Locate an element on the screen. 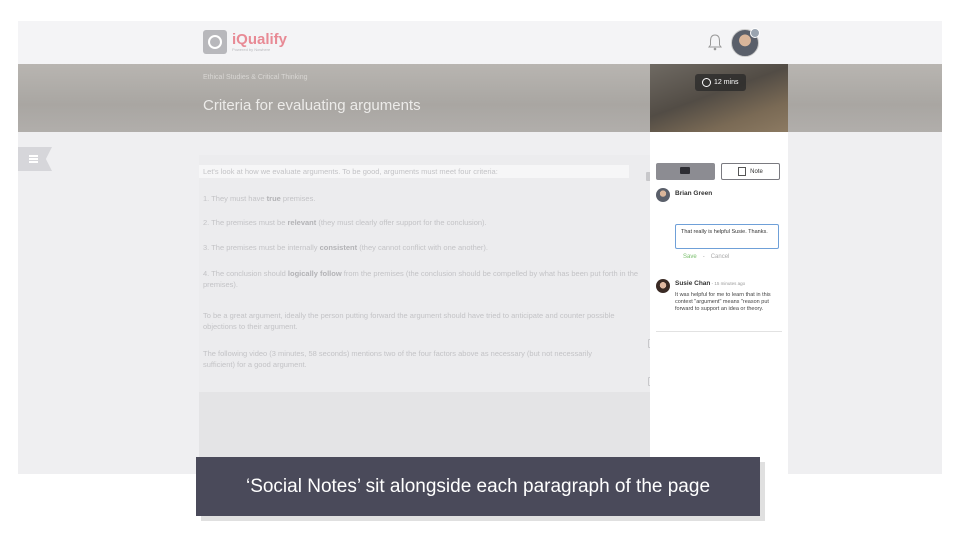 The image size is (960, 533). reply-actions: Save - Cancel is located at coordinates (706, 257).